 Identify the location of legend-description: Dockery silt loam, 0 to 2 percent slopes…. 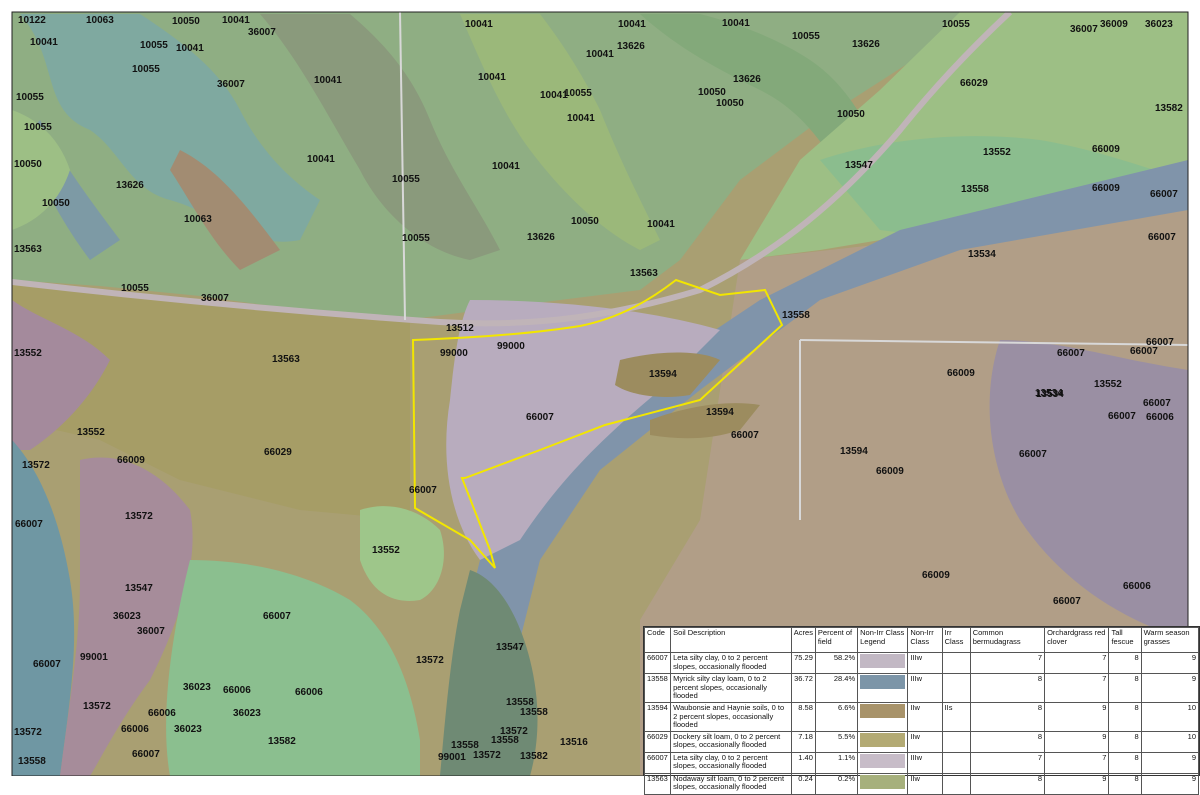
(731, 741).